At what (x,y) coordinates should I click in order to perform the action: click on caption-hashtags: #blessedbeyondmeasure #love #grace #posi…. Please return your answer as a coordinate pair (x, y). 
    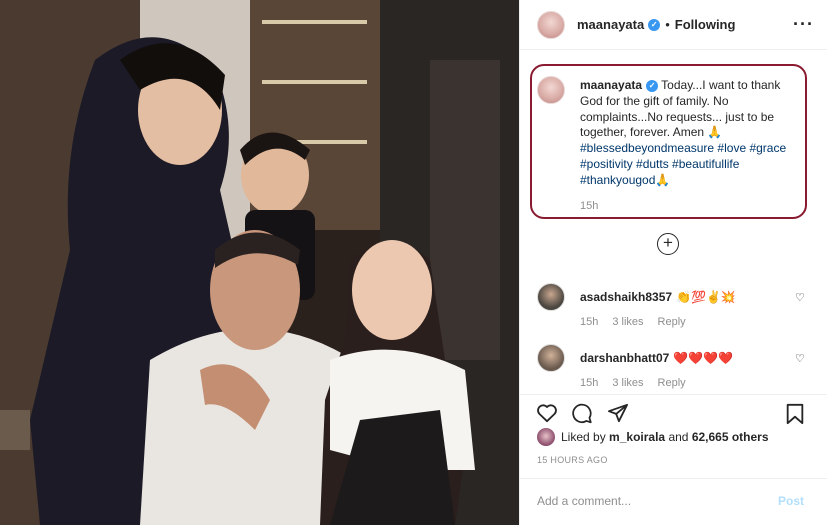
    Looking at the image, I should click on (683, 164).